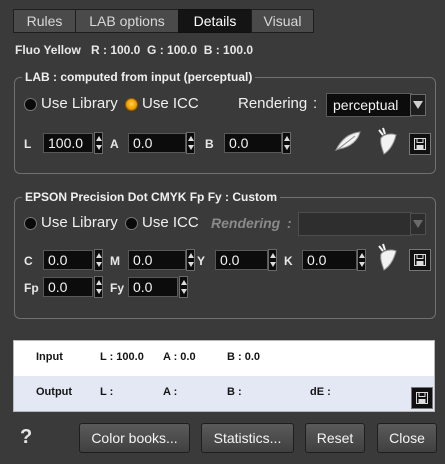  What do you see at coordinates (49, 357) in the screenshot?
I see `input-row-label: Input` at bounding box center [49, 357].